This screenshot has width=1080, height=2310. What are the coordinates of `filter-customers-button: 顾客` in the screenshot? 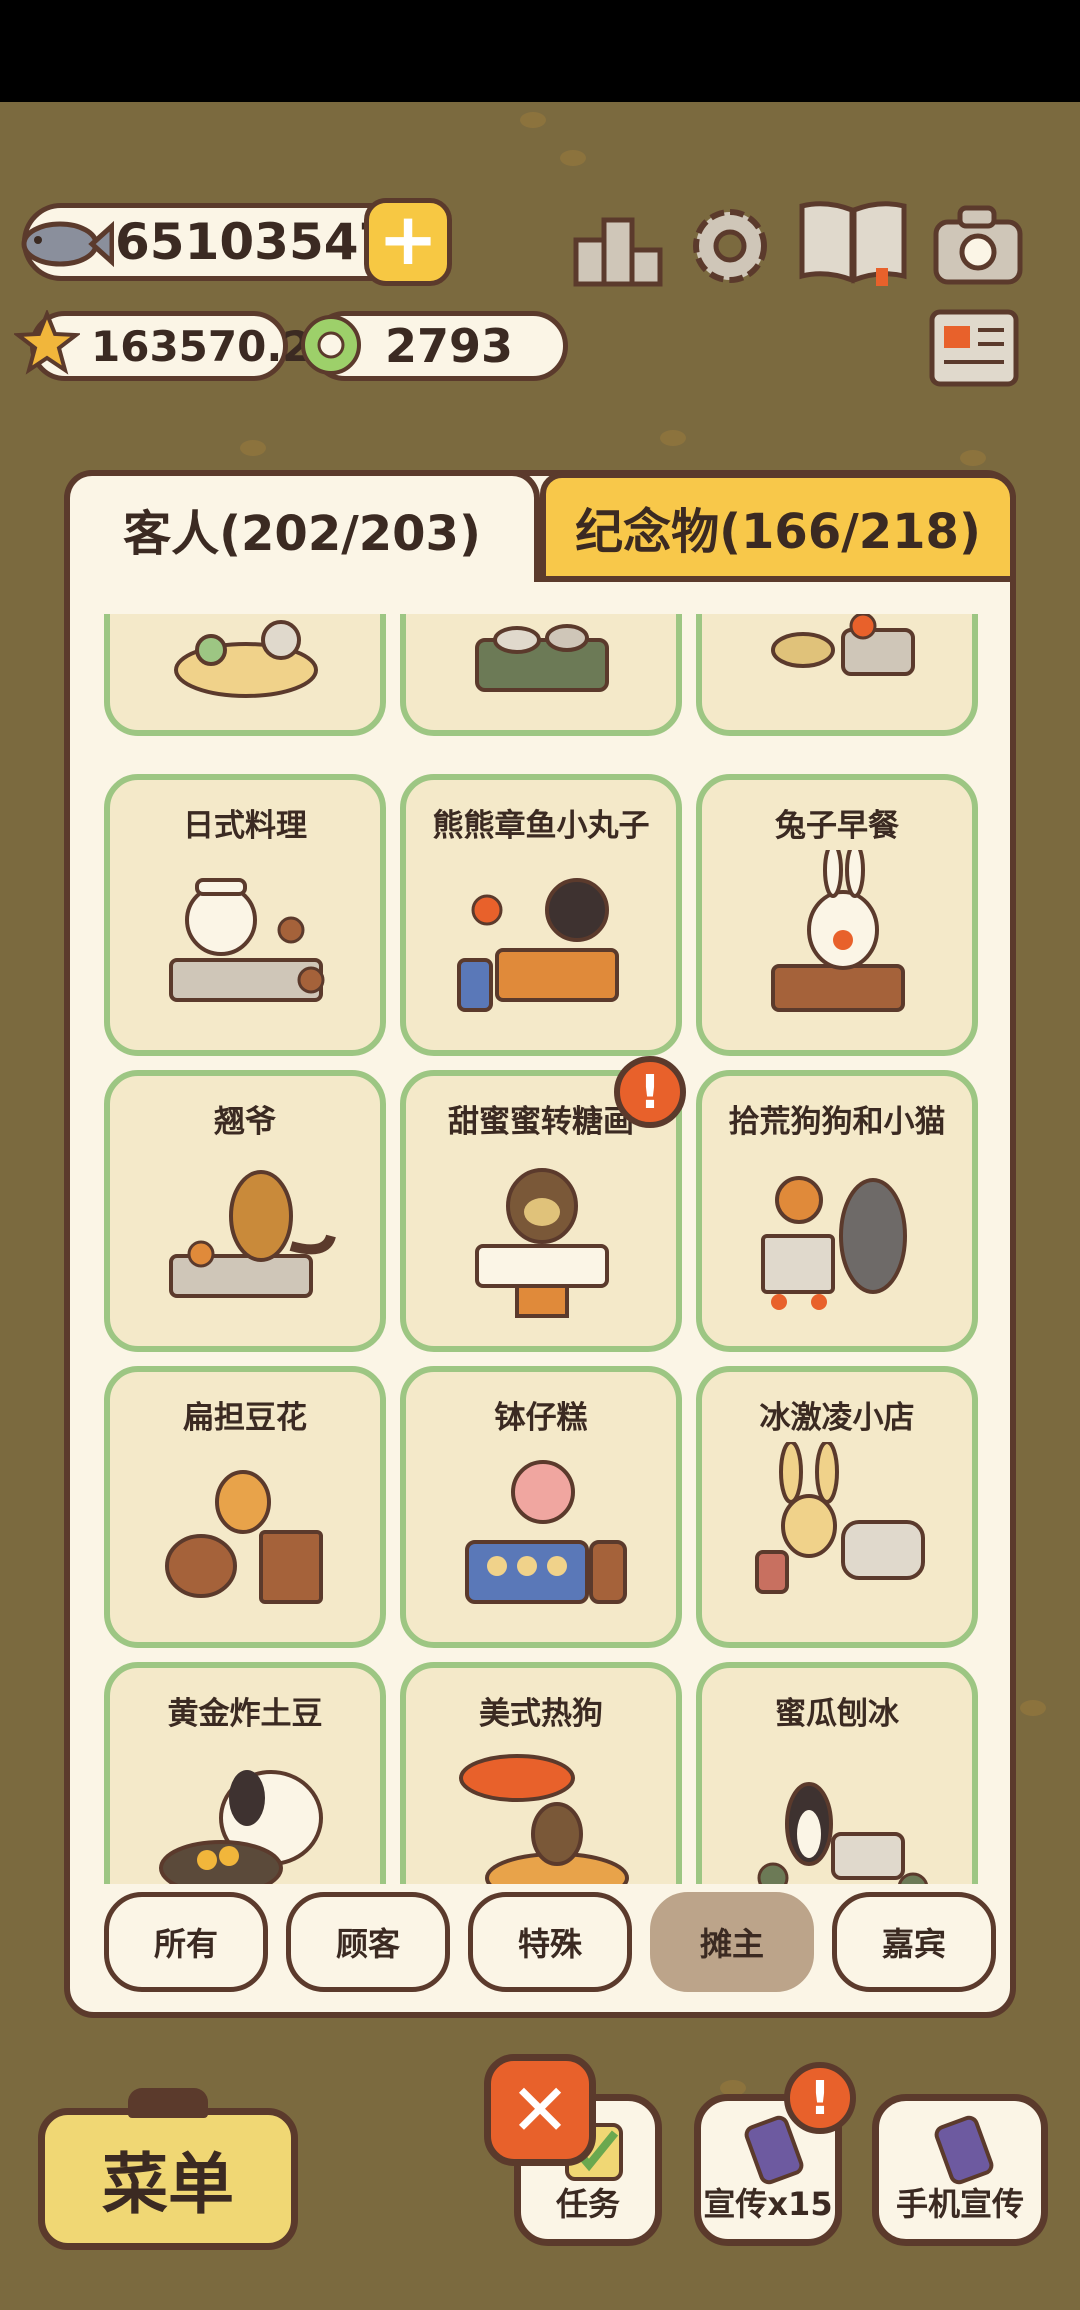 It's located at (368, 1942).